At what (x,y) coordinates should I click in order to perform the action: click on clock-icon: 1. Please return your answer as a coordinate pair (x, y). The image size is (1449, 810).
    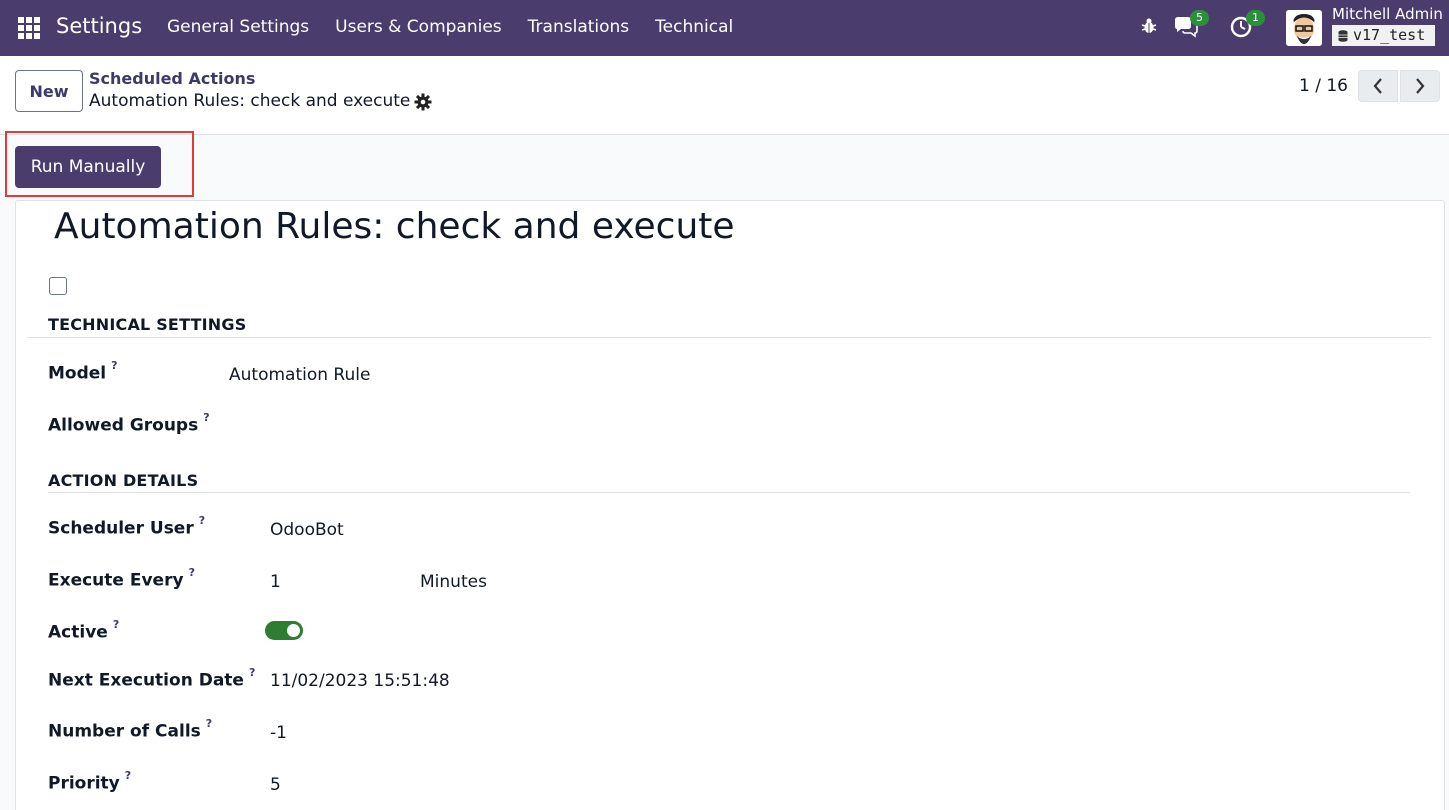
    Looking at the image, I should click on (1247, 24).